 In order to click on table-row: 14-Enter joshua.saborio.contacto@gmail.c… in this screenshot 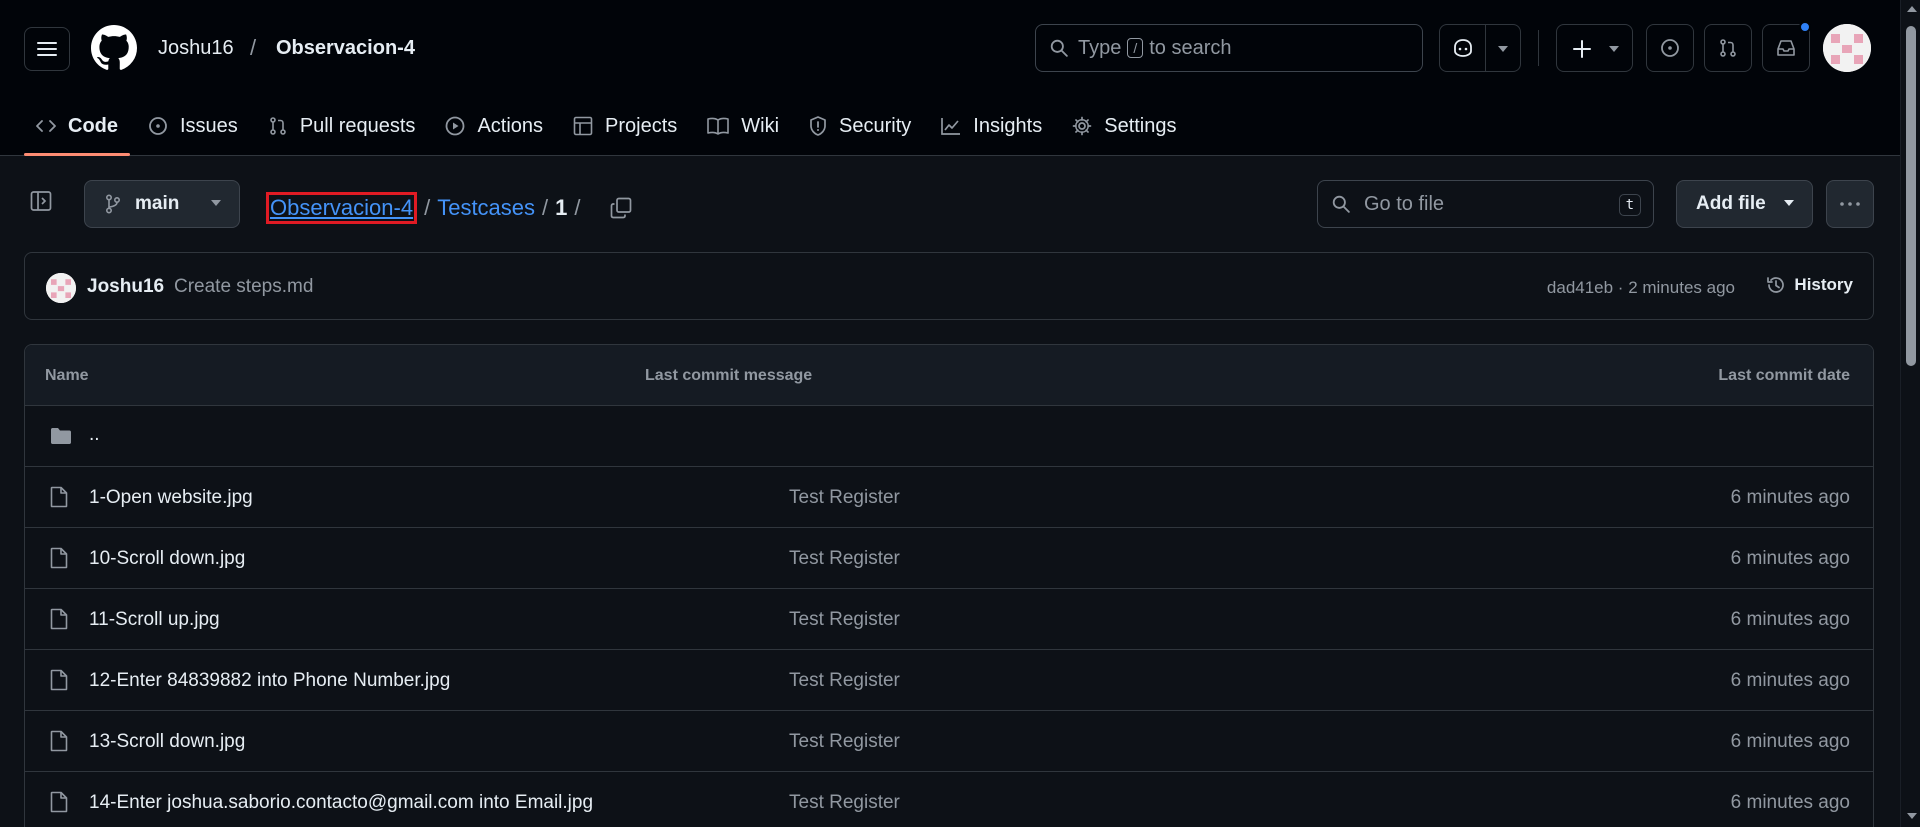, I will do `click(949, 799)`.